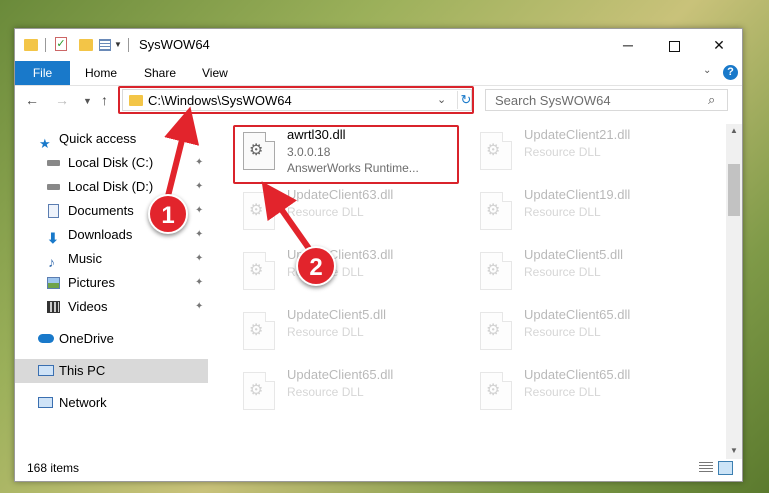  What do you see at coordinates (45, 402) in the screenshot?
I see `network-icon` at bounding box center [45, 402].